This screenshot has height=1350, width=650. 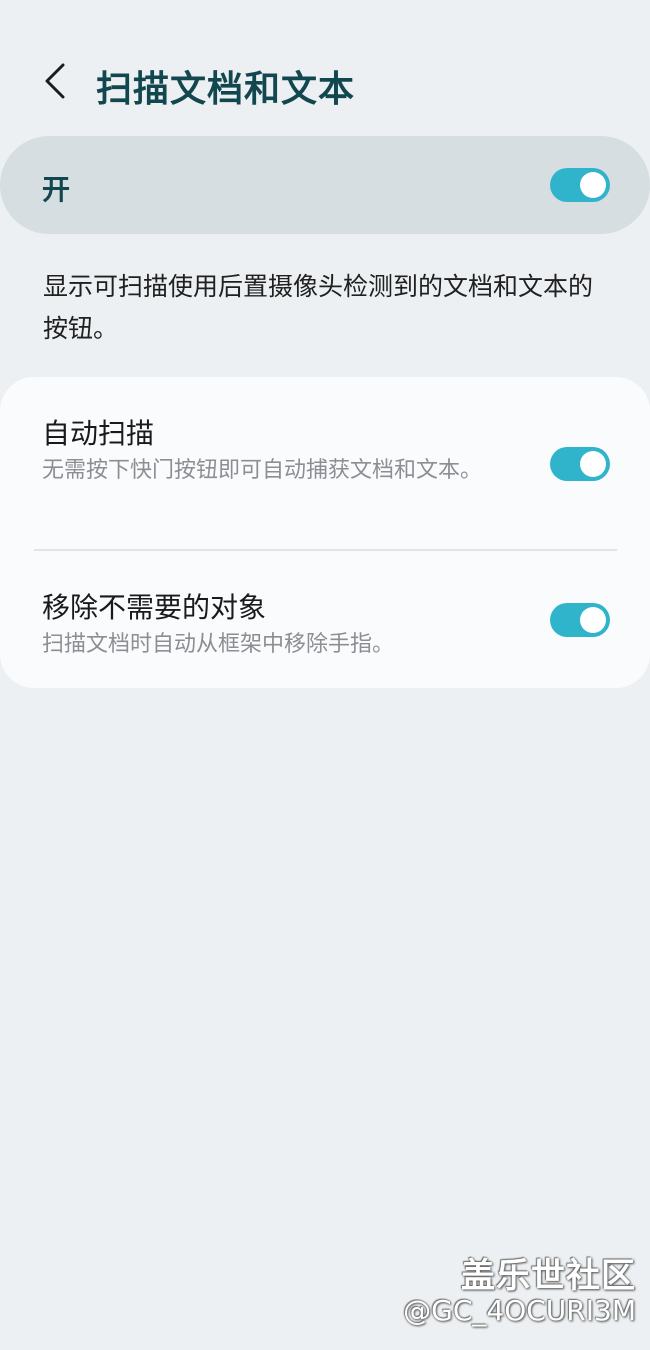 I want to click on app-header: 扫描文档和文本, so click(x=325, y=70).